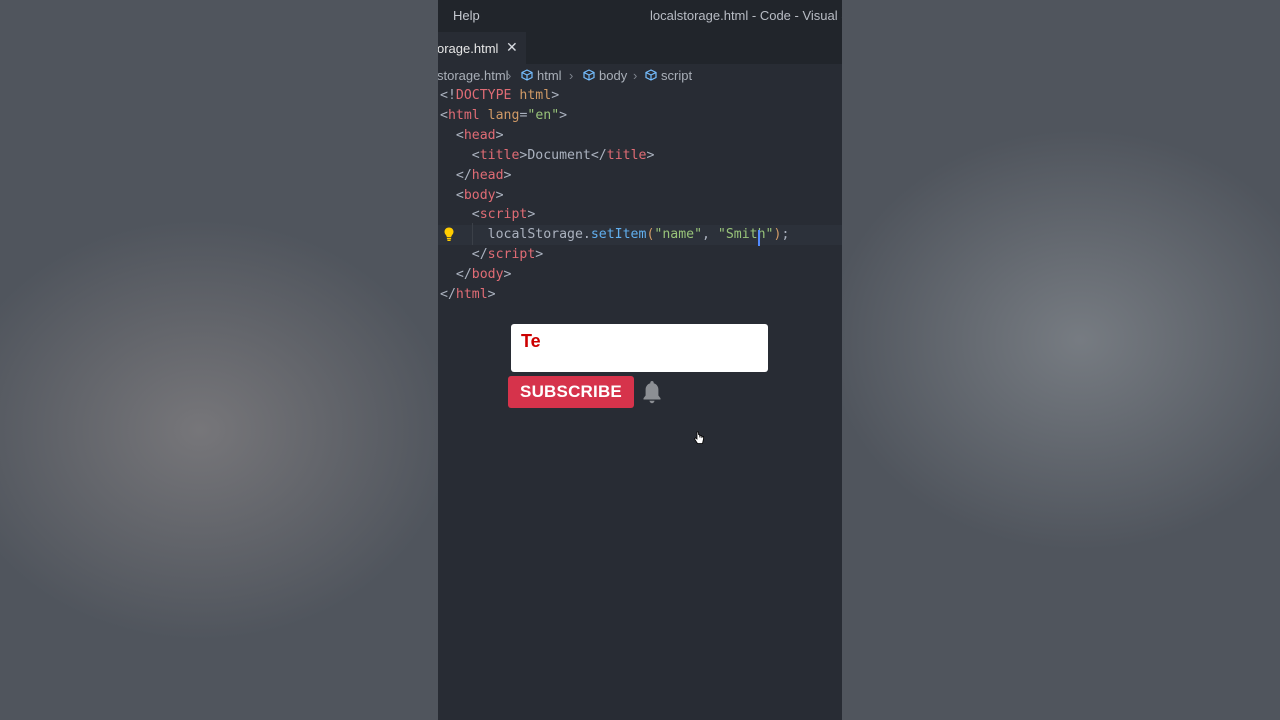 This screenshot has height=720, width=1280. Describe the element at coordinates (571, 392) in the screenshot. I see `subscribe-button: SUBSCRIBE` at that location.